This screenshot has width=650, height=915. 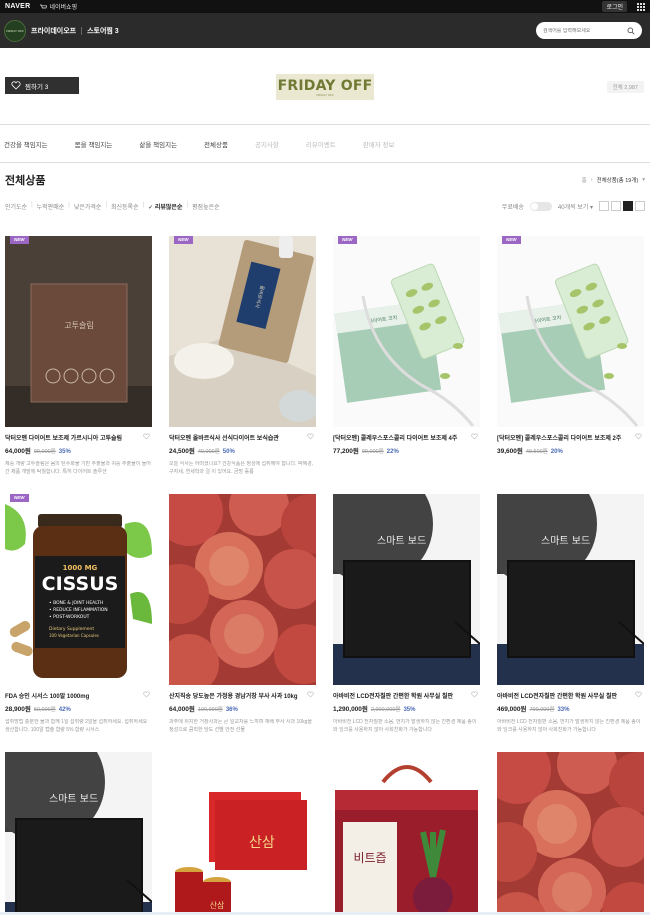 What do you see at coordinates (125, 206) in the screenshot?
I see `sort-option: 최신등록순` at bounding box center [125, 206].